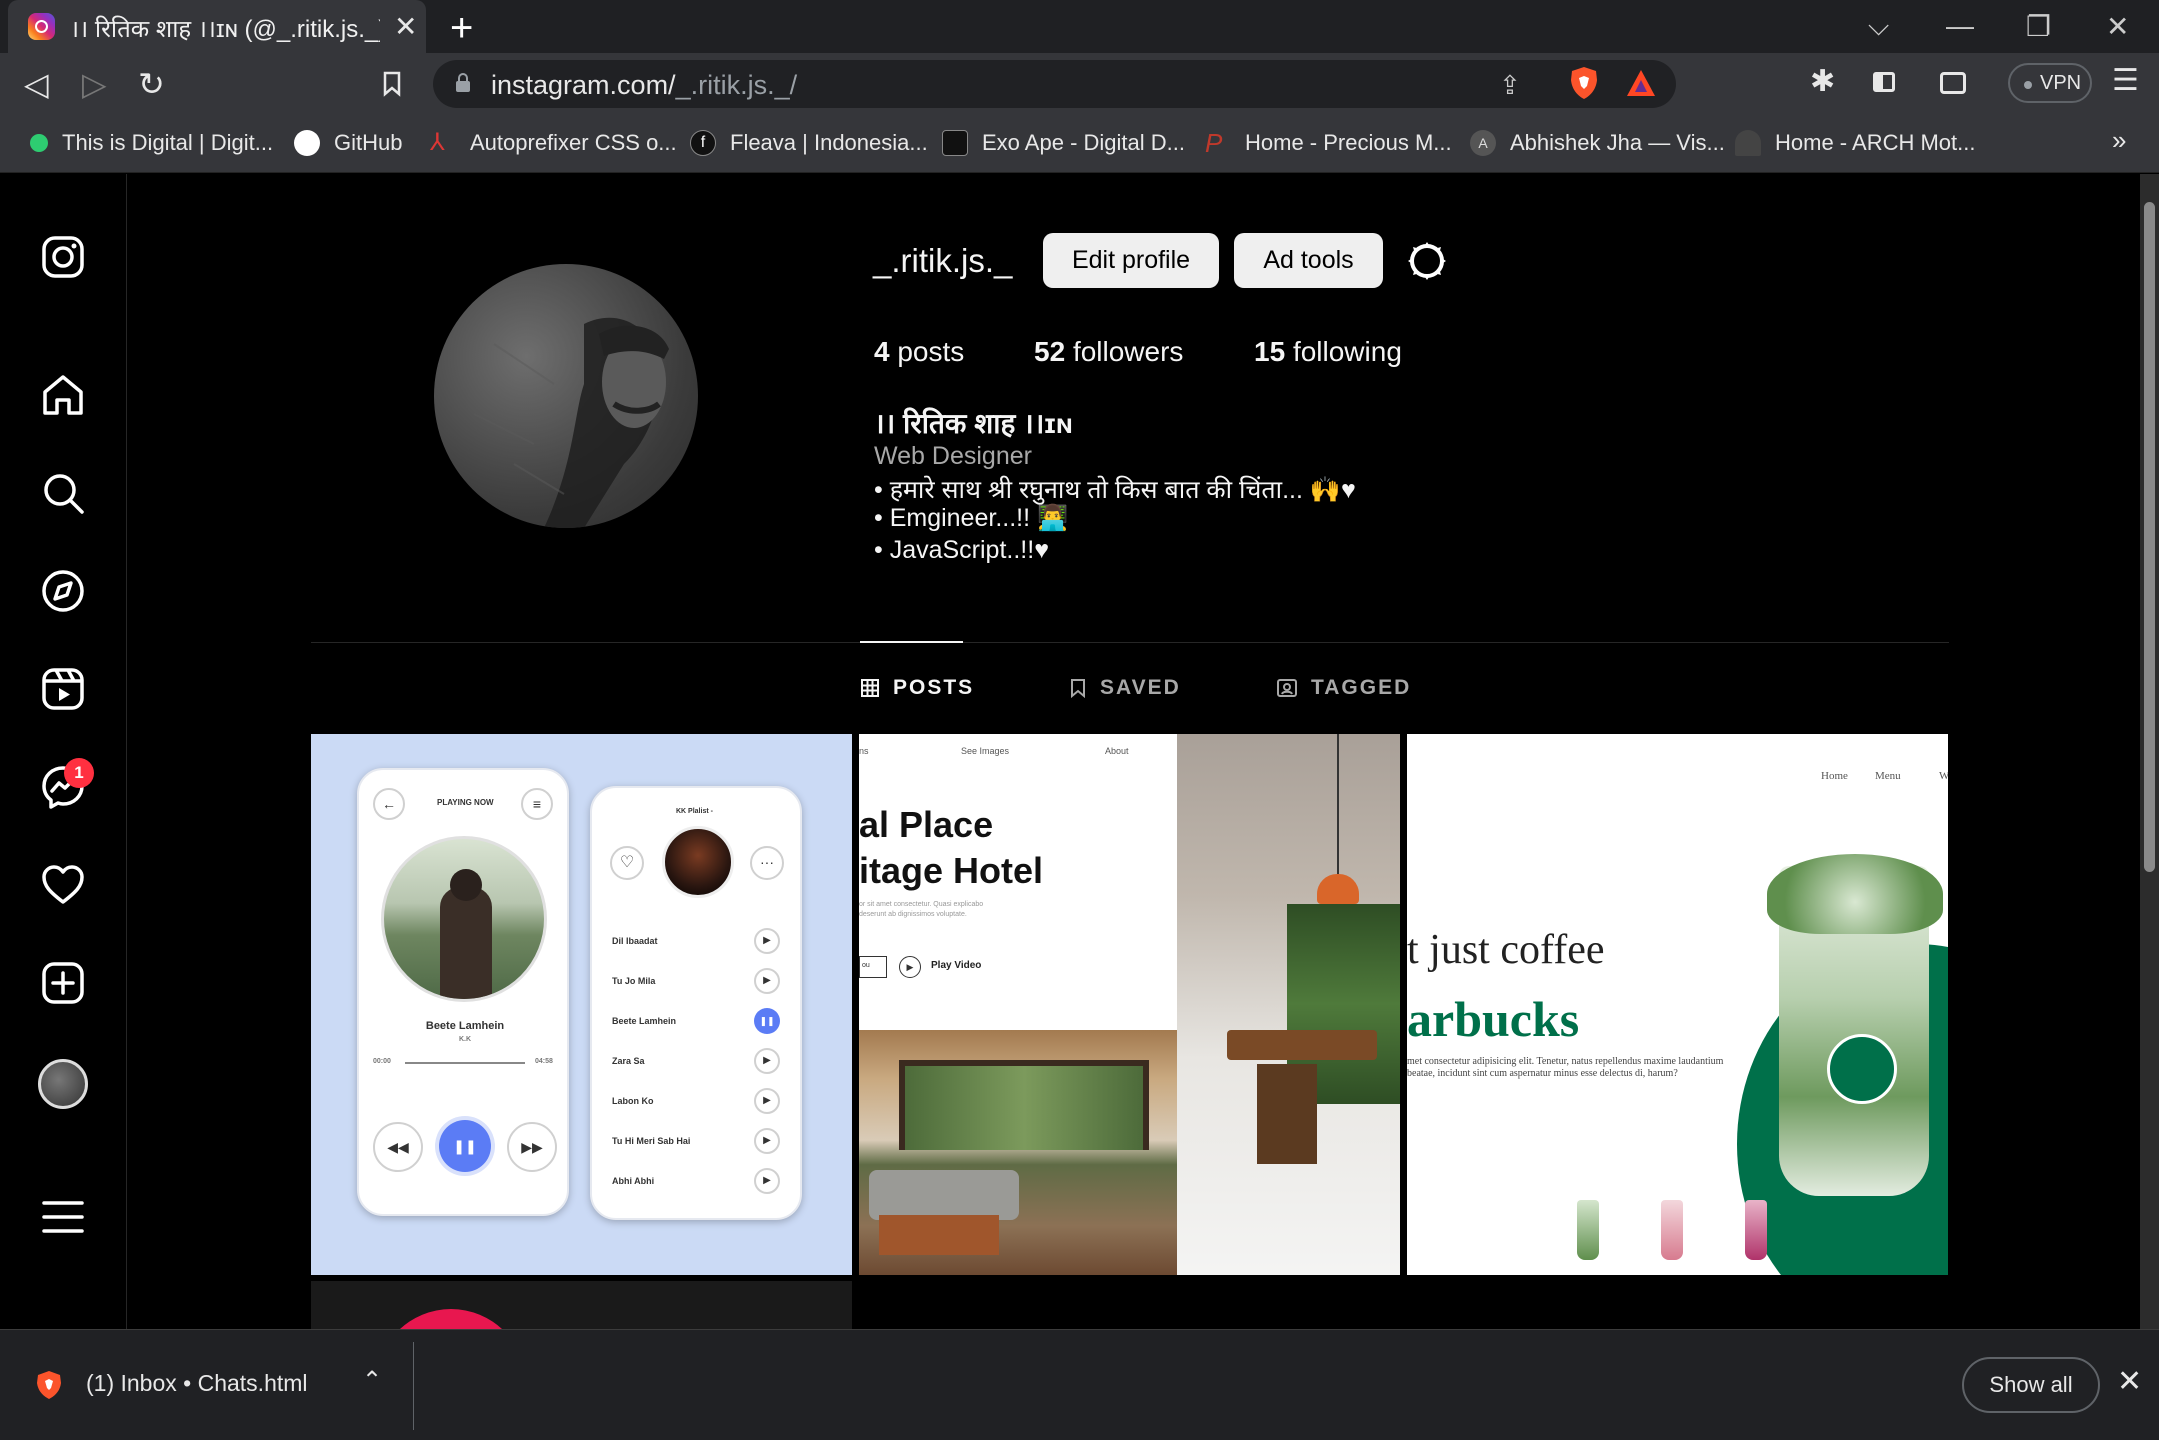  Describe the element at coordinates (372, 1380) in the screenshot. I see `download-options-chevron-icon: ⌃` at that location.